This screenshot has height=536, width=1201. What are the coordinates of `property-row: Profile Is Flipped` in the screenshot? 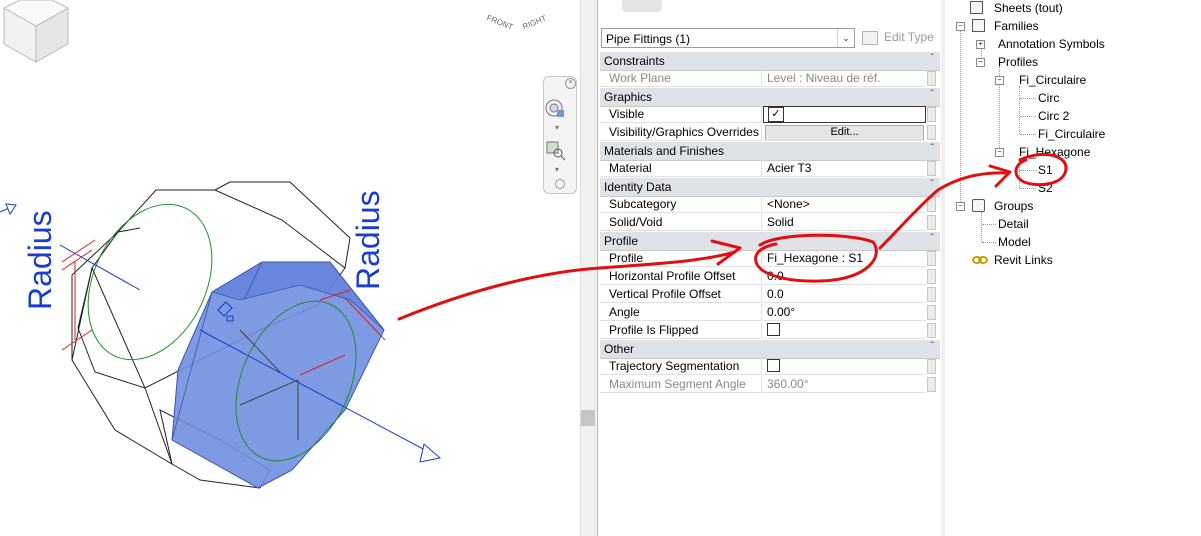 It's located at (770, 331).